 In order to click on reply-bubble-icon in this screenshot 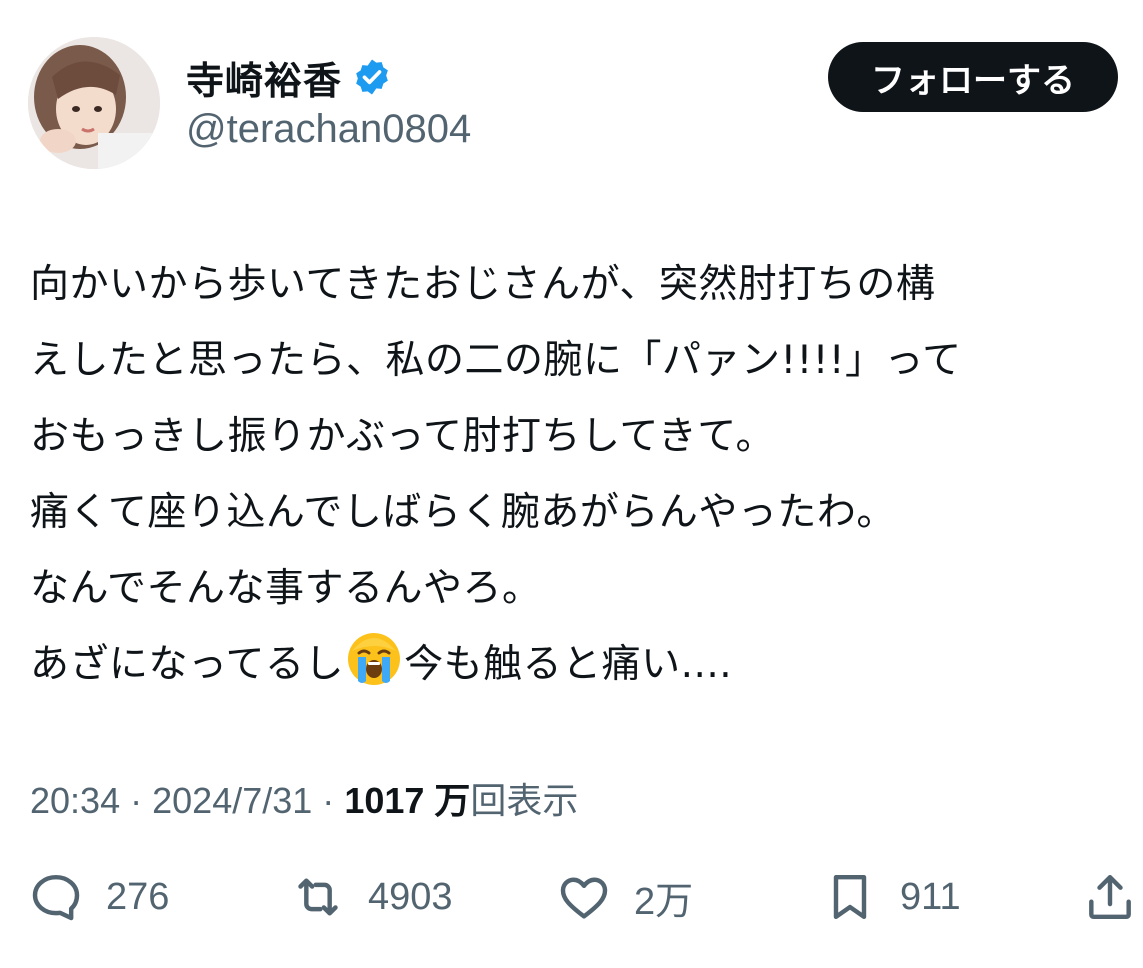, I will do `click(56, 897)`.